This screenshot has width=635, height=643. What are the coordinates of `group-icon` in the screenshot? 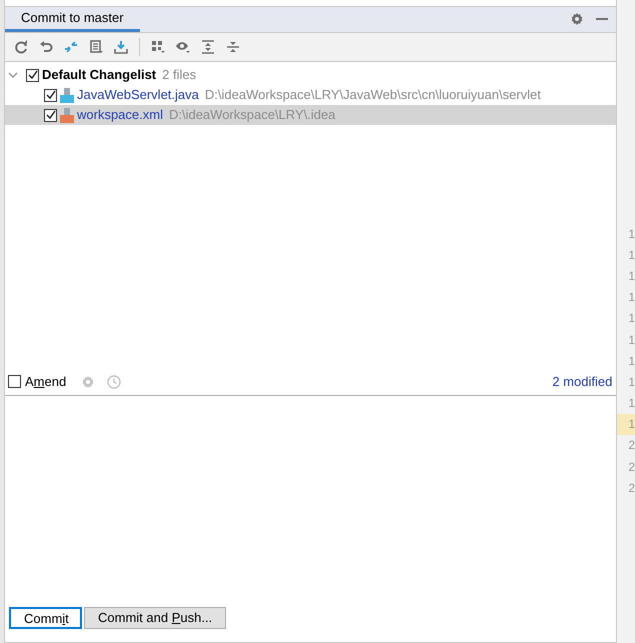 It's located at (158, 47).